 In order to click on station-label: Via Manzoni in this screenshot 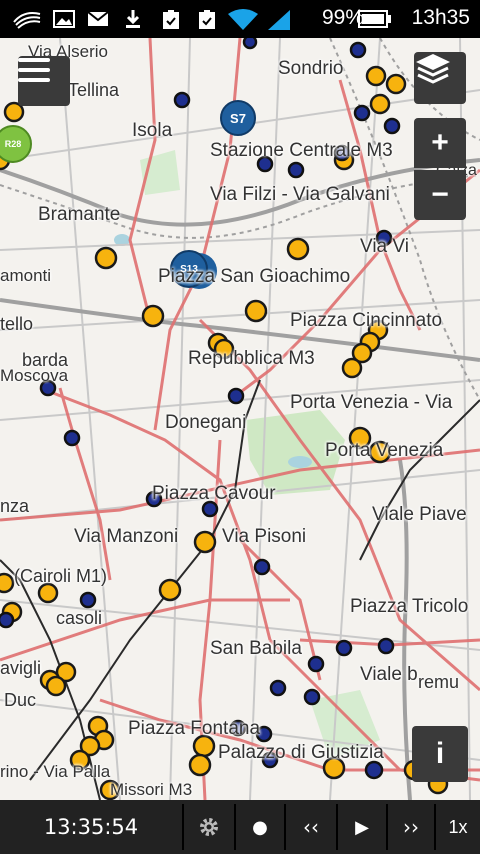, I will do `click(126, 536)`.